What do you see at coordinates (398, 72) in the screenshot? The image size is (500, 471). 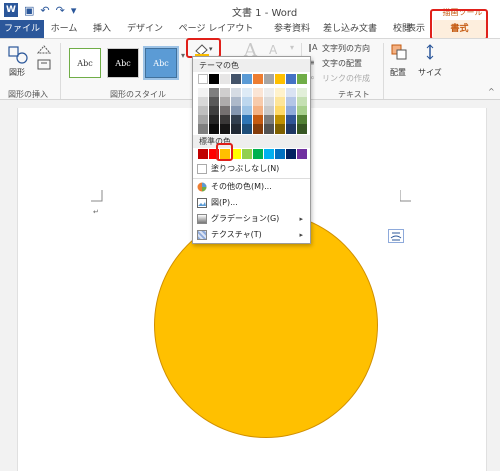 I see `arrange-label: 配置` at bounding box center [398, 72].